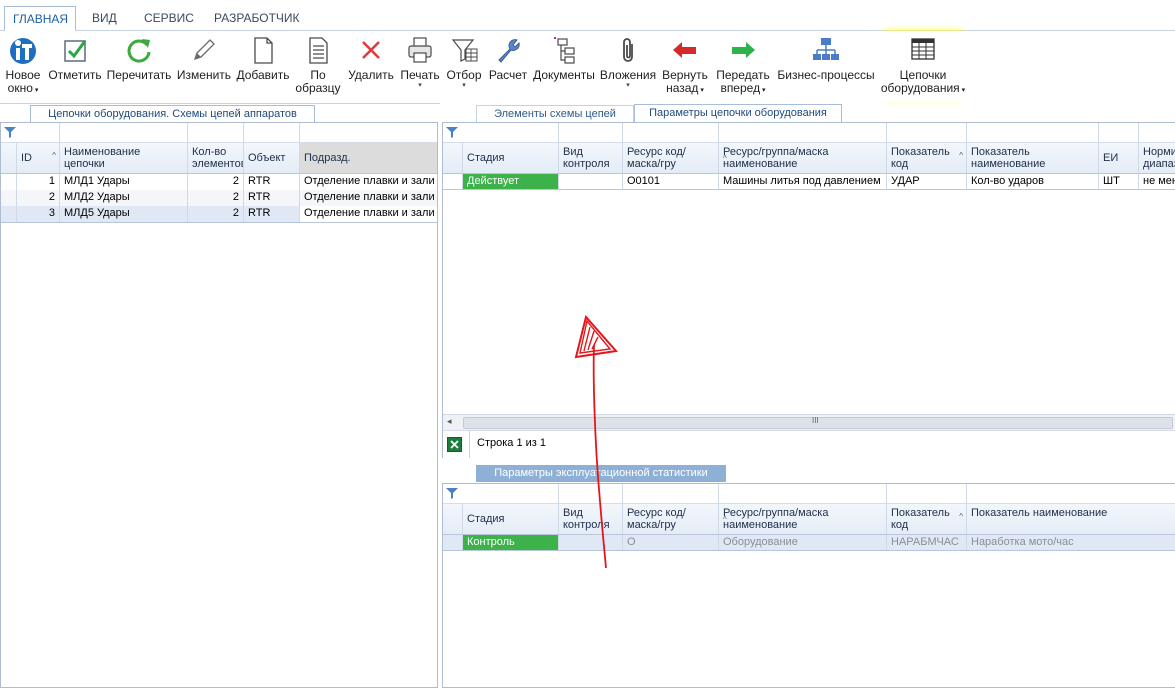 The height and width of the screenshot is (688, 1175). Describe the element at coordinates (40, 18) in the screenshot. I see `menu-tab-home: ГЛАВНАЯ` at that location.